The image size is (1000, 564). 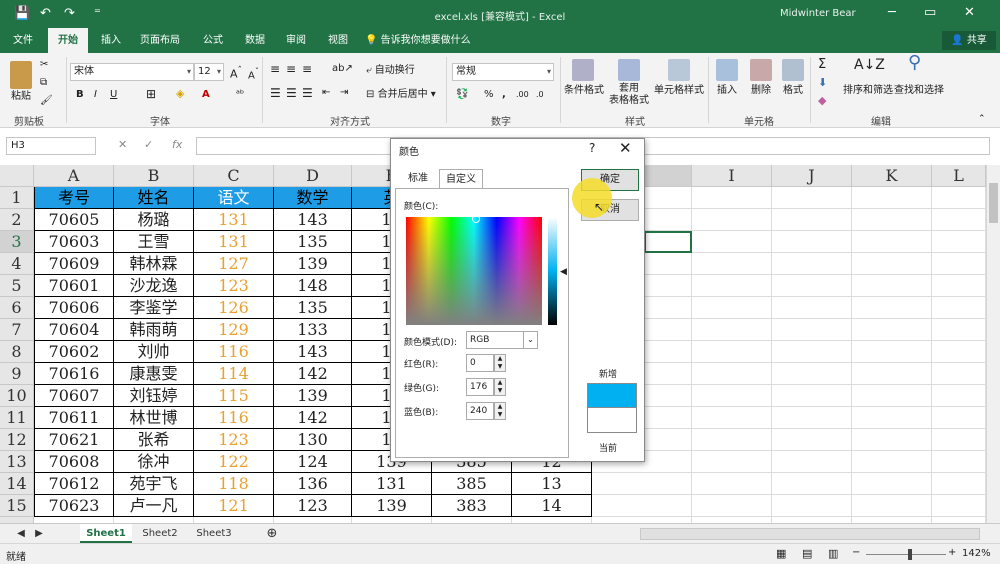 I want to click on data-cell: 70605, so click(x=74, y=220).